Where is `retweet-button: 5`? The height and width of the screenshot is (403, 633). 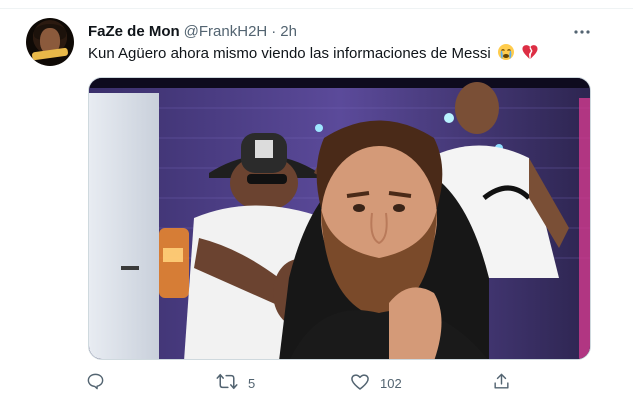
retweet-button: 5 is located at coordinates (235, 383).